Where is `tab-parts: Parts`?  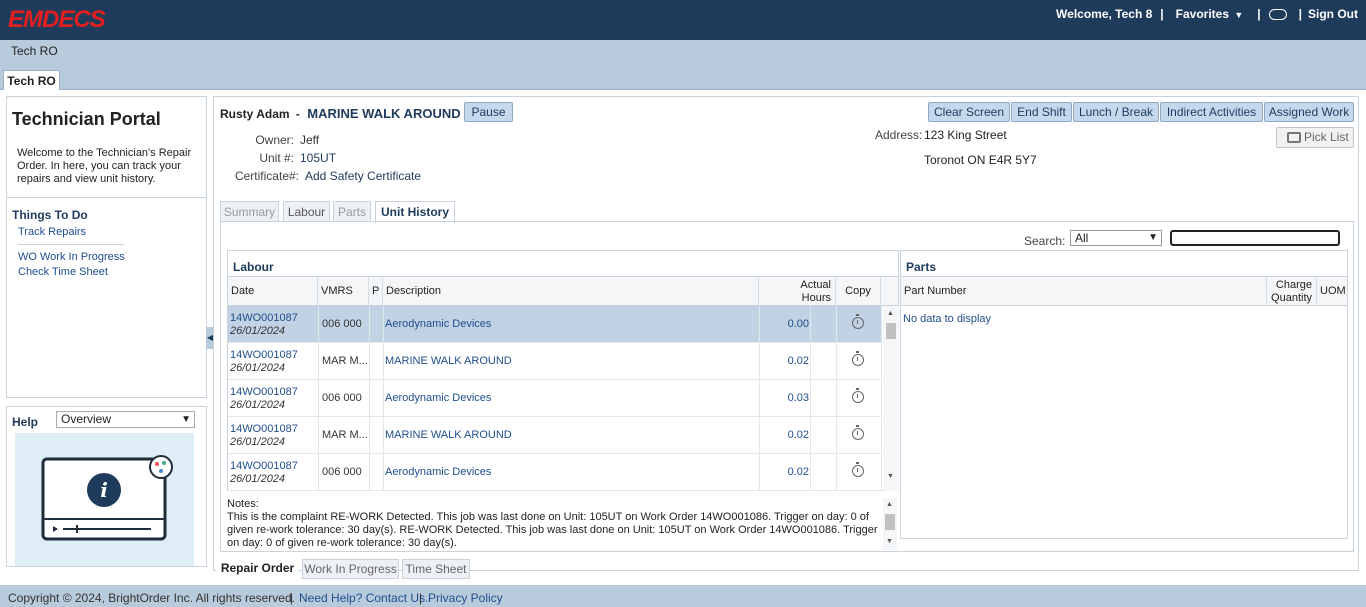
tab-parts: Parts is located at coordinates (352, 211).